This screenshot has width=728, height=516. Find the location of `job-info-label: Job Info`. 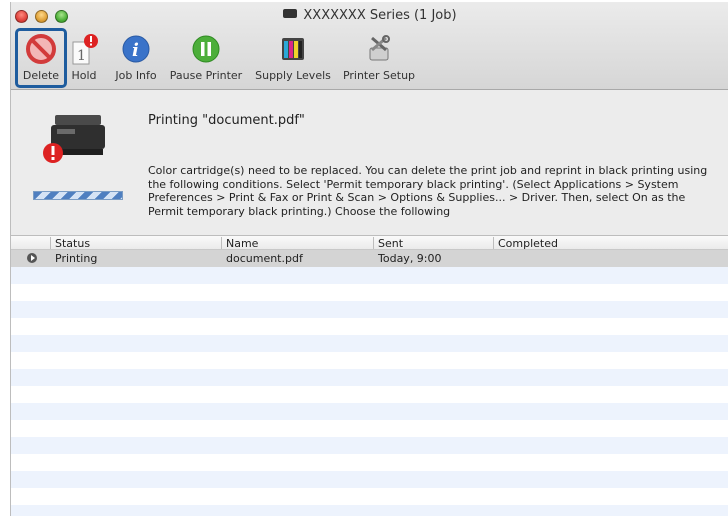

job-info-label: Job Info is located at coordinates (136, 75).